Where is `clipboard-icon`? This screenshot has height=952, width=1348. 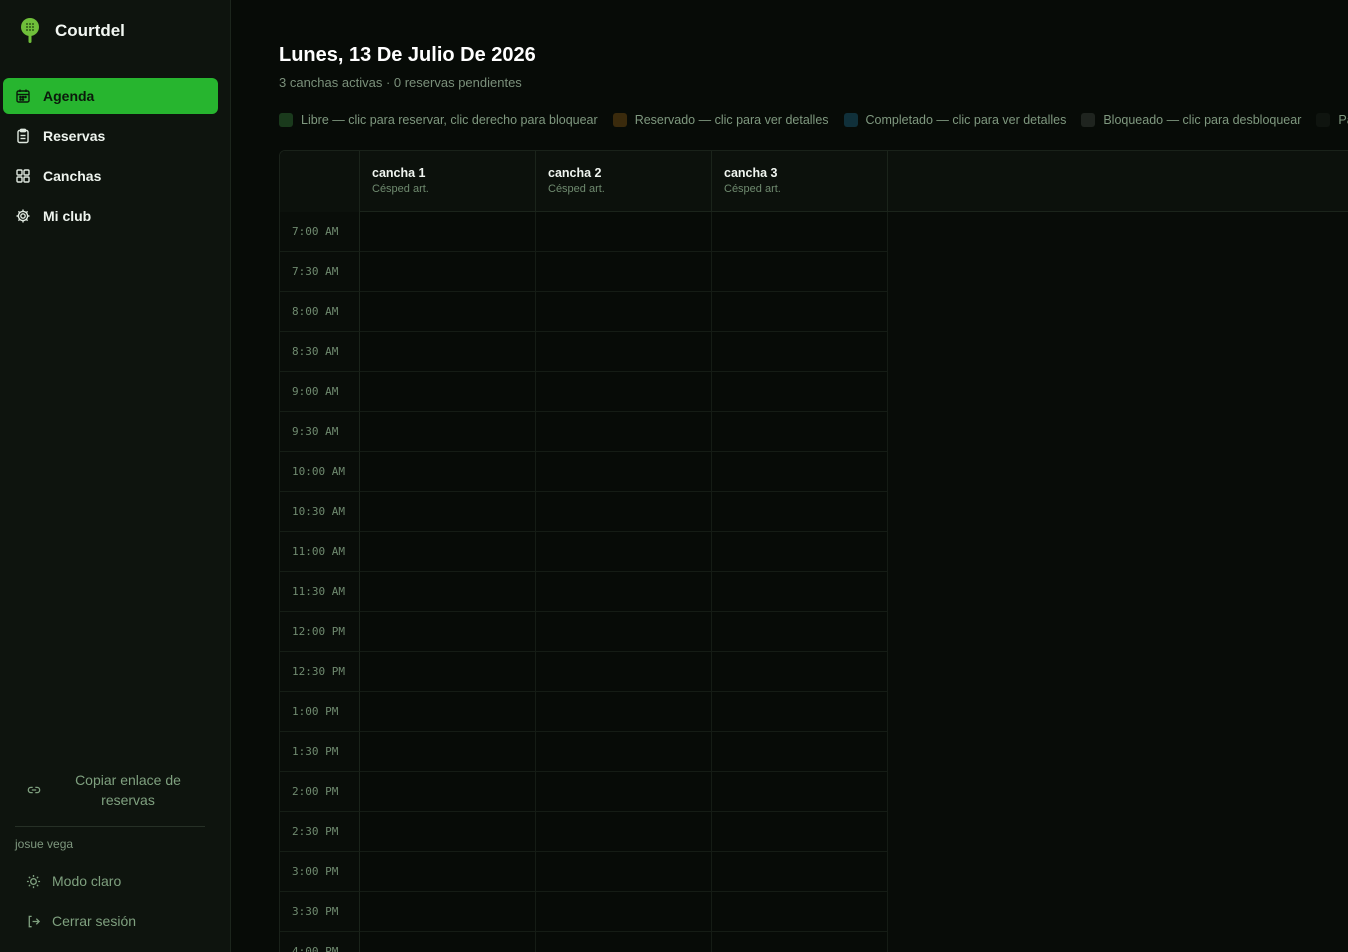 clipboard-icon is located at coordinates (23, 136).